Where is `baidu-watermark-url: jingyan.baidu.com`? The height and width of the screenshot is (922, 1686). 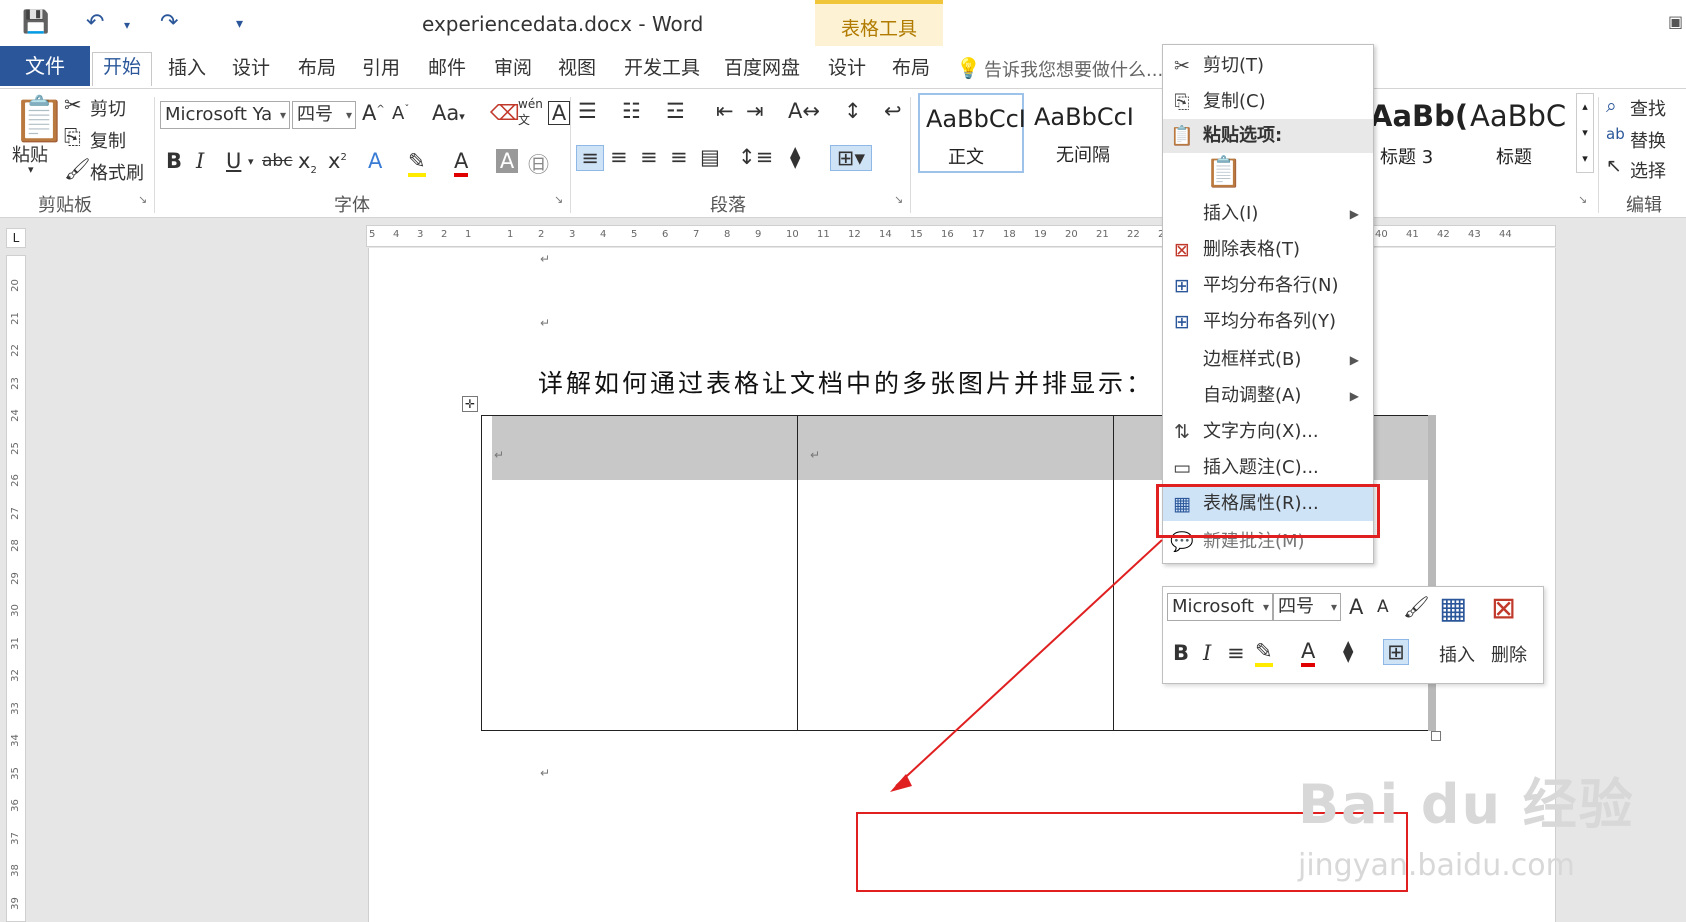 baidu-watermark-url: jingyan.baidu.com is located at coordinates (1436, 865).